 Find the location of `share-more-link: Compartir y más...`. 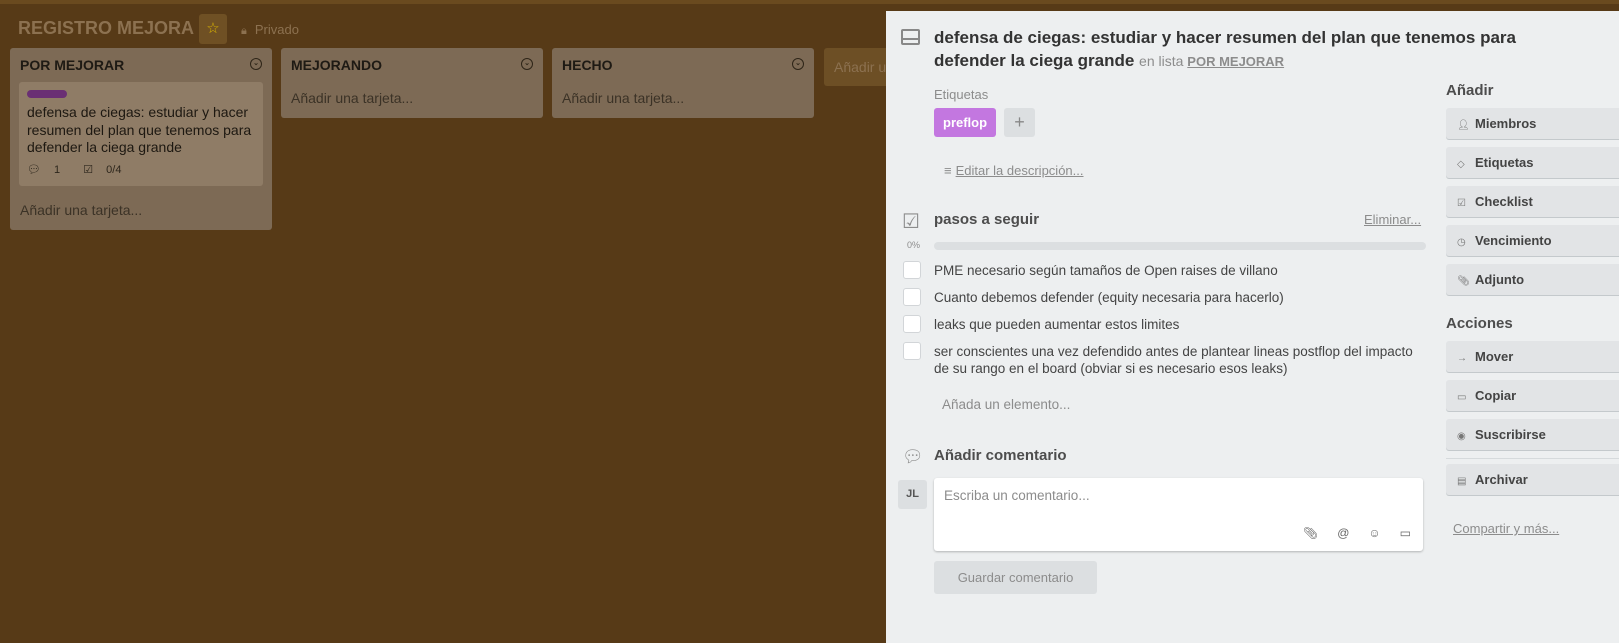

share-more-link: Compartir y más... is located at coordinates (1506, 528).